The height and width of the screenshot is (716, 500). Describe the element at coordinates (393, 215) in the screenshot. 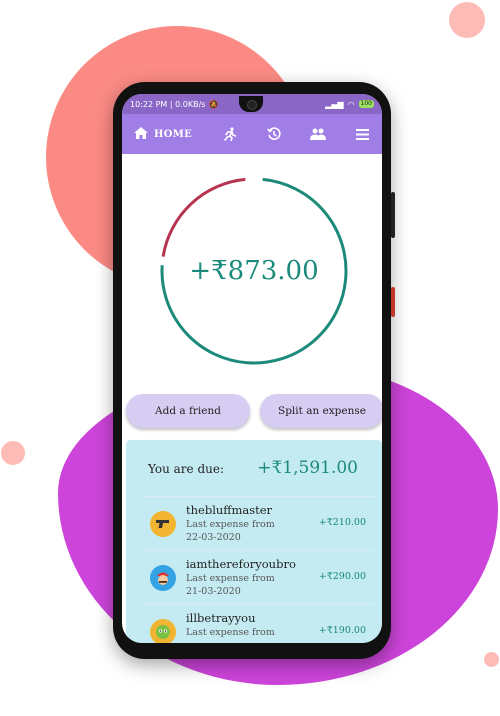

I see `volume-button` at that location.